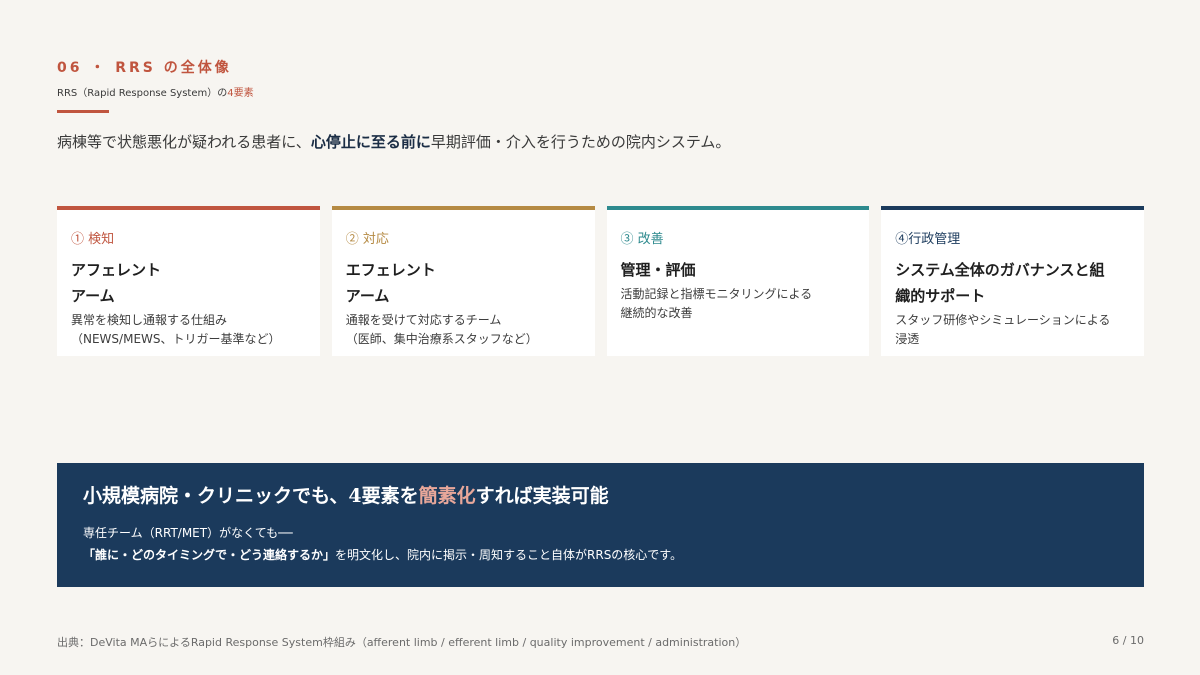 Image resolution: width=1200 pixels, height=675 pixels. Describe the element at coordinates (390, 270) in the screenshot. I see `card-title-line: エフェレント` at that location.